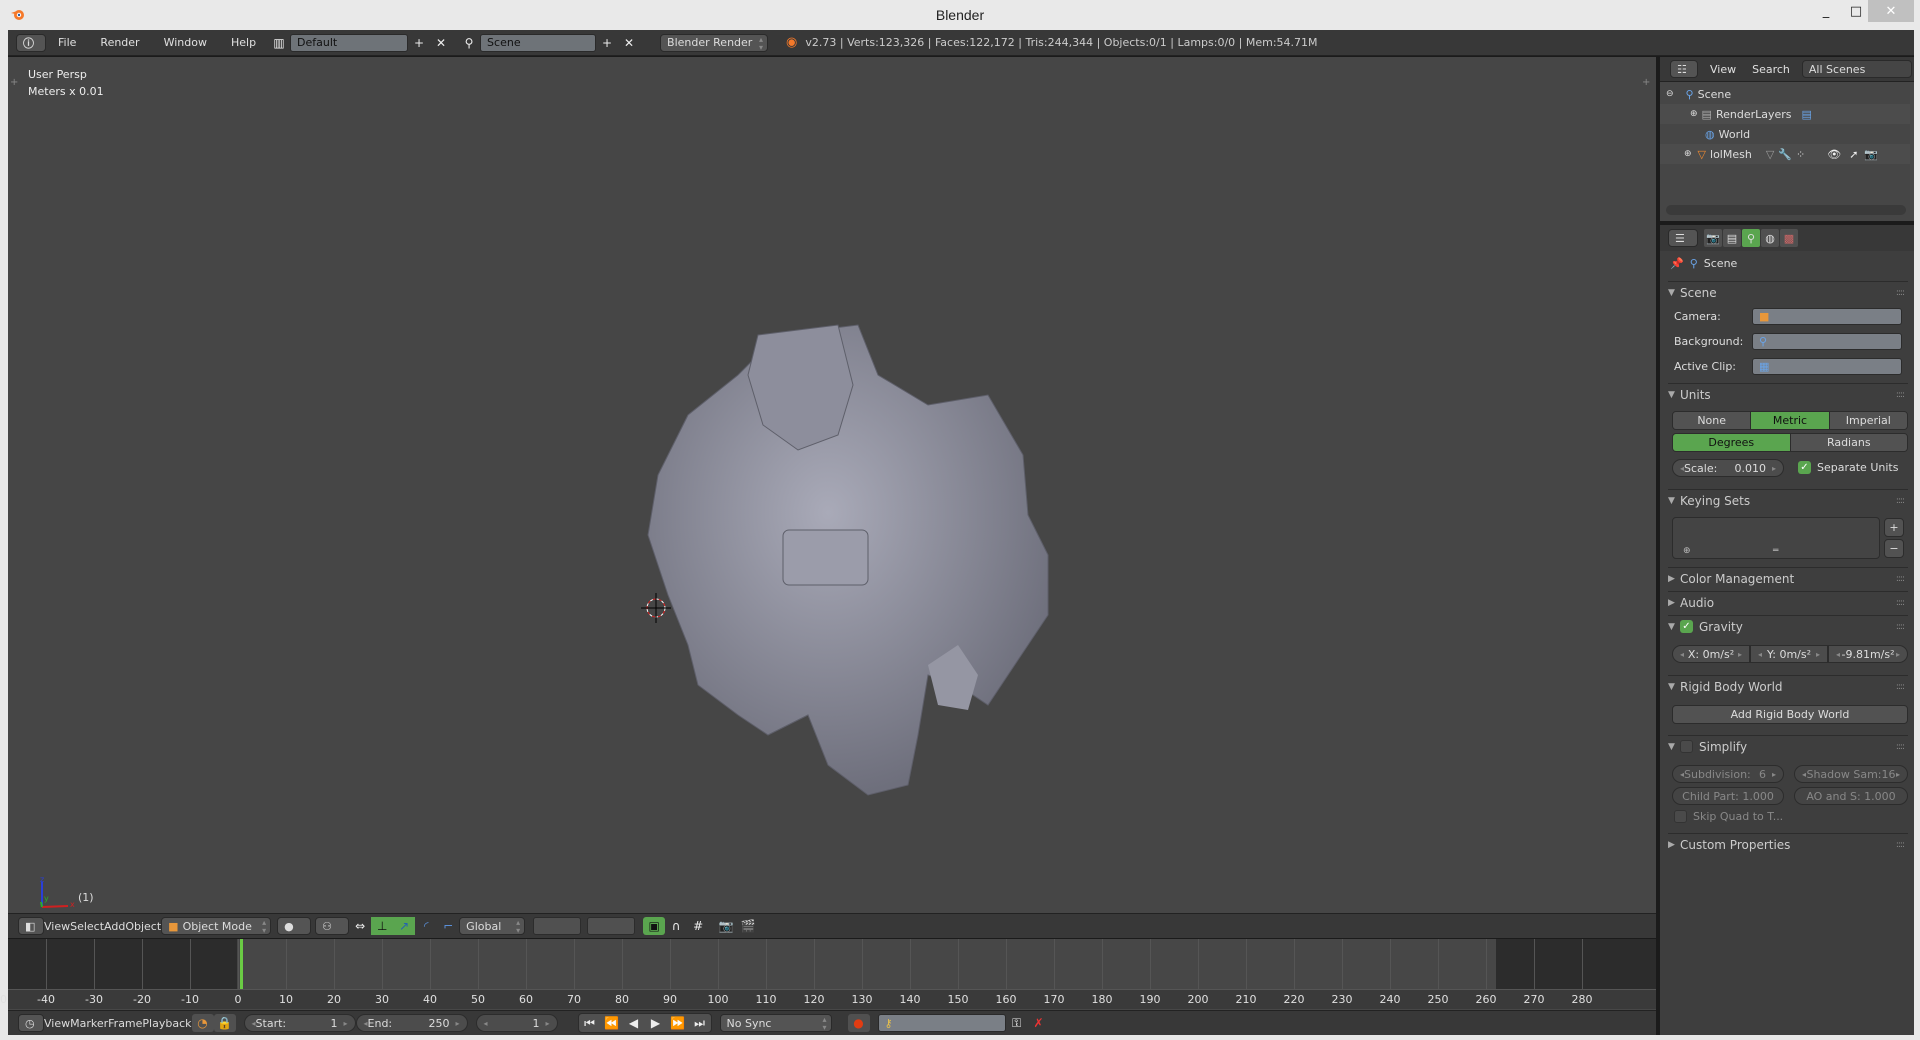 The image size is (1920, 1040). I want to click on 3d-cursor-icon, so click(656, 608).